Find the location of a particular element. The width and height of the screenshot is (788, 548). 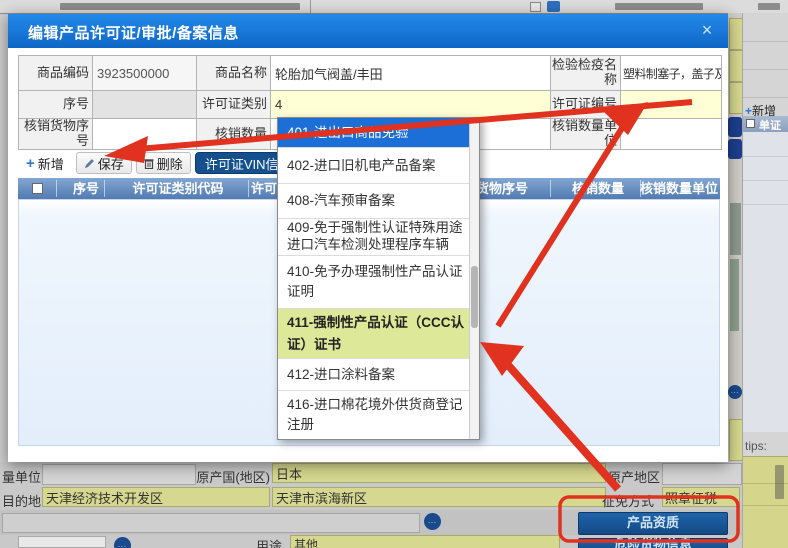

pencil-icon is located at coordinates (89, 163).